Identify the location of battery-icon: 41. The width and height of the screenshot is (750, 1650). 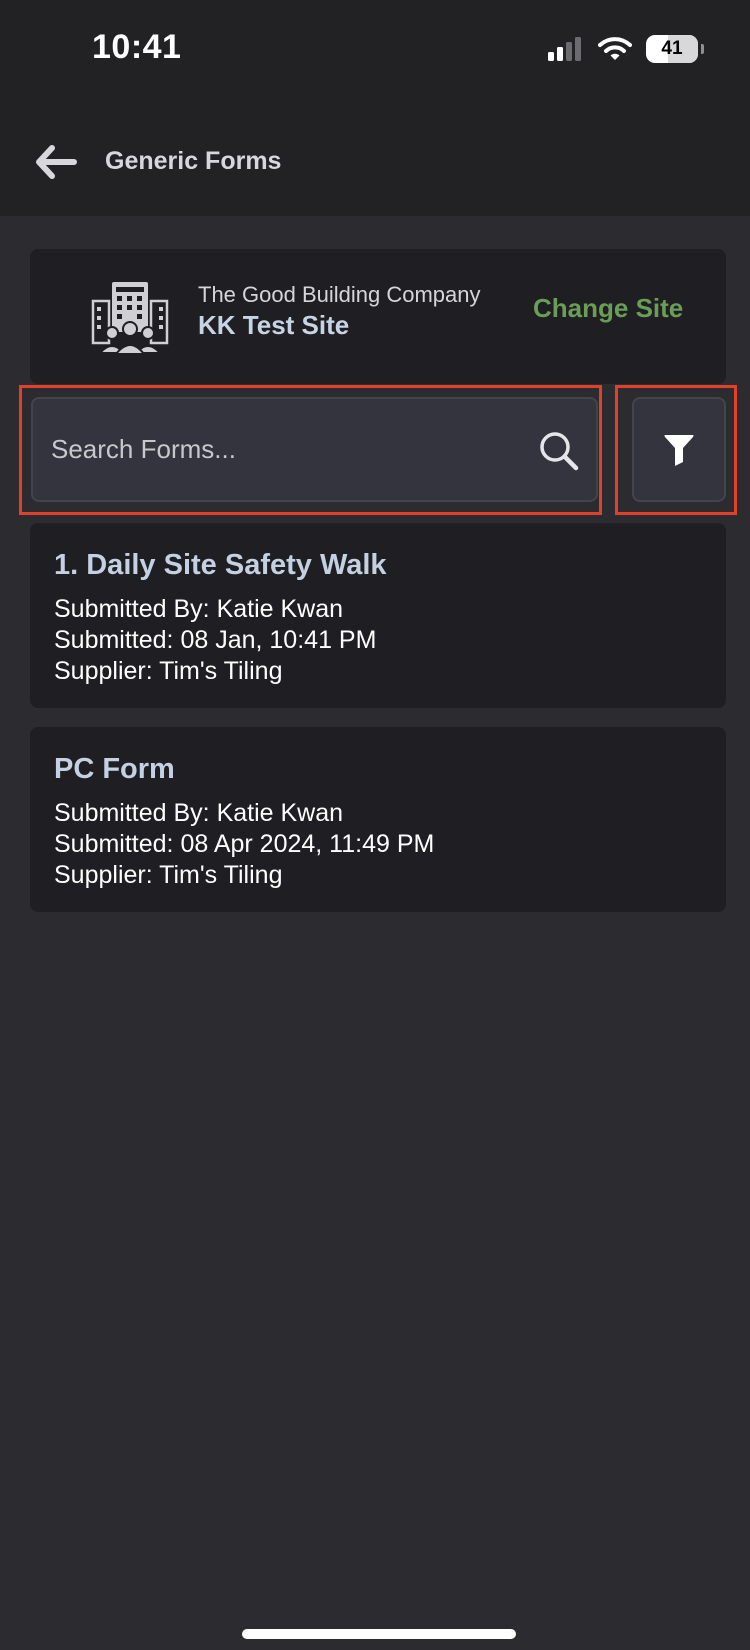
(675, 49).